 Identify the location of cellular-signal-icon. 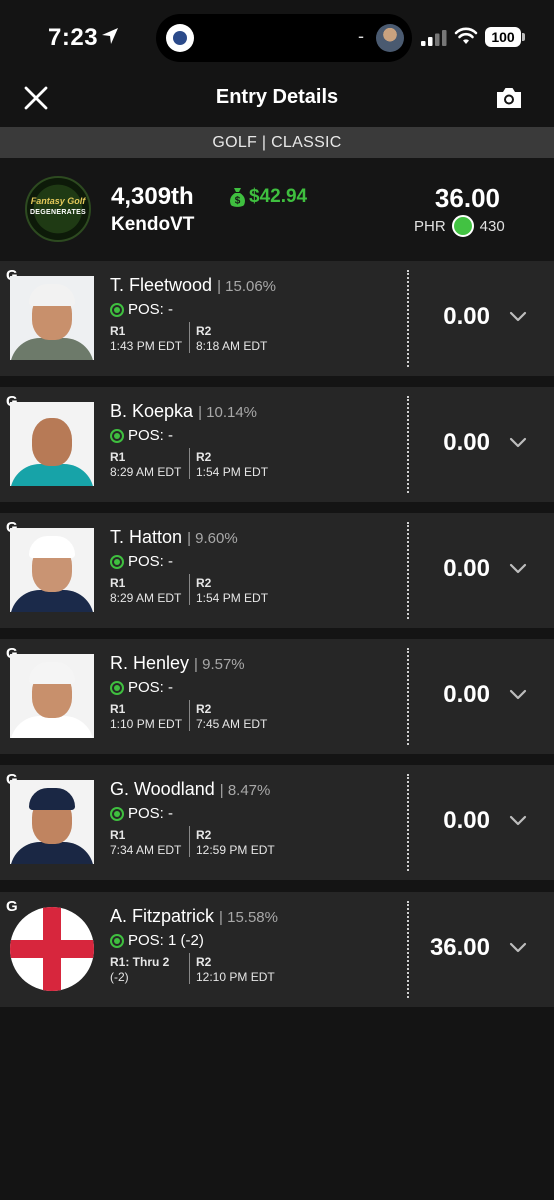
(434, 38).